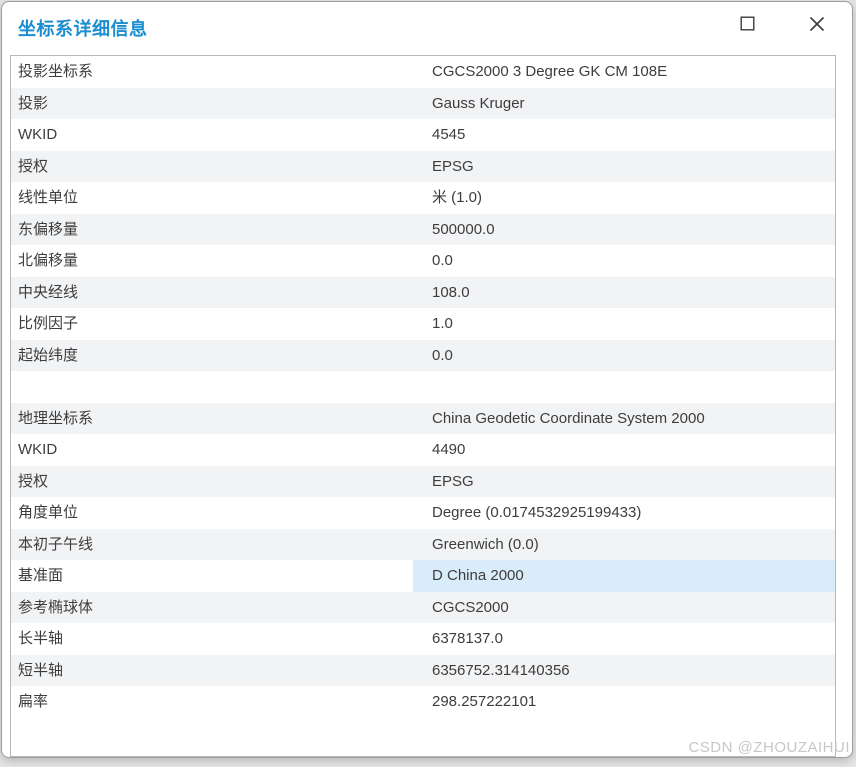 This screenshot has height=767, width=856. Describe the element at coordinates (33, 103) in the screenshot. I see `property-label: 投影` at that location.